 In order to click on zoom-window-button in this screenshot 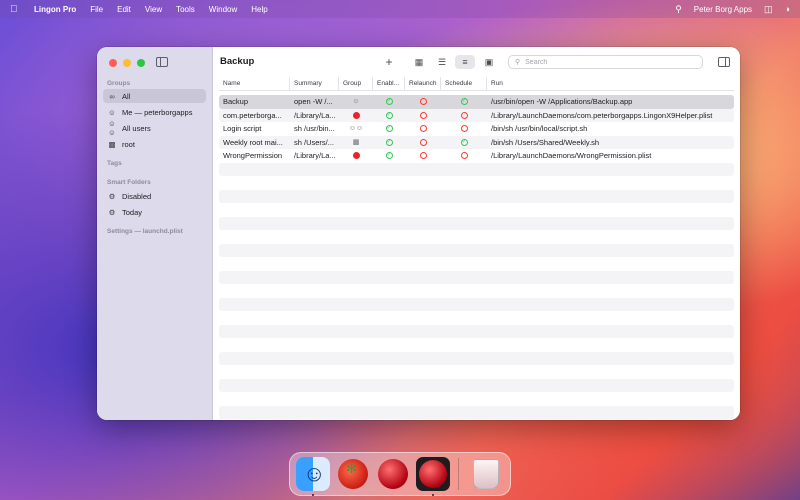, I will do `click(141, 63)`.